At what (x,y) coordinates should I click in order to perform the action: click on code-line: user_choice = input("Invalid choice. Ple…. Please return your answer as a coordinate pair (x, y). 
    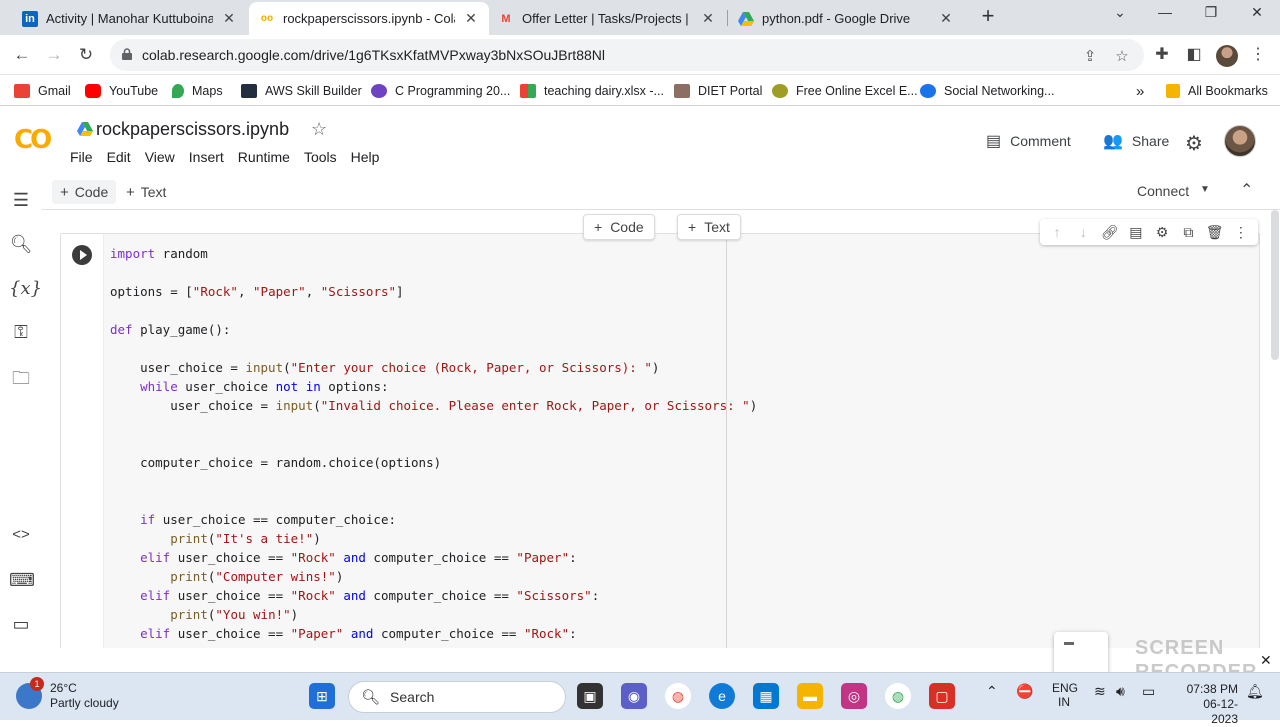
    Looking at the image, I should click on (433, 405).